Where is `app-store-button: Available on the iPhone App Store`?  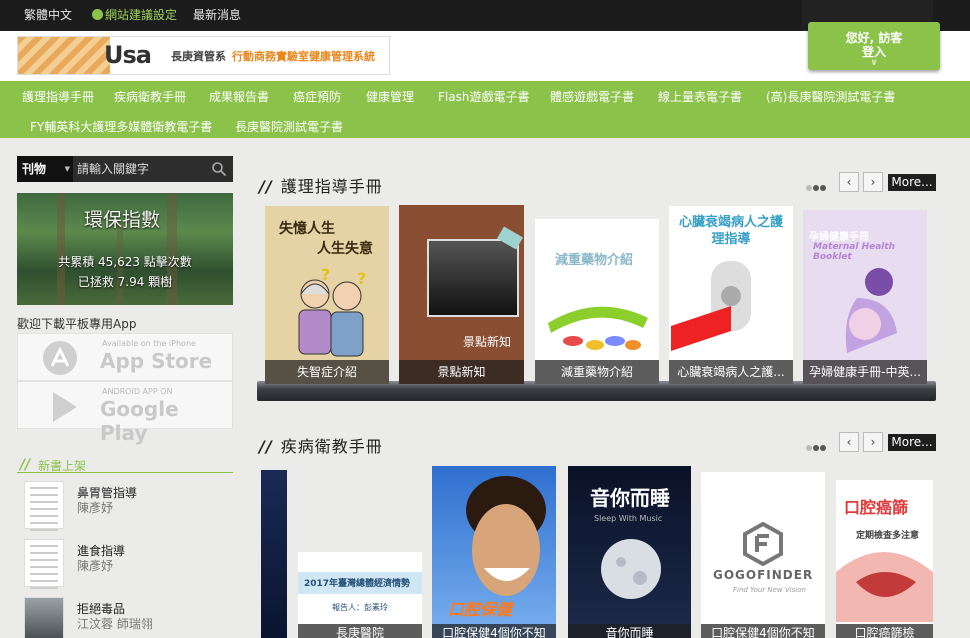
app-store-button: Available on the iPhone App Store is located at coordinates (125, 357).